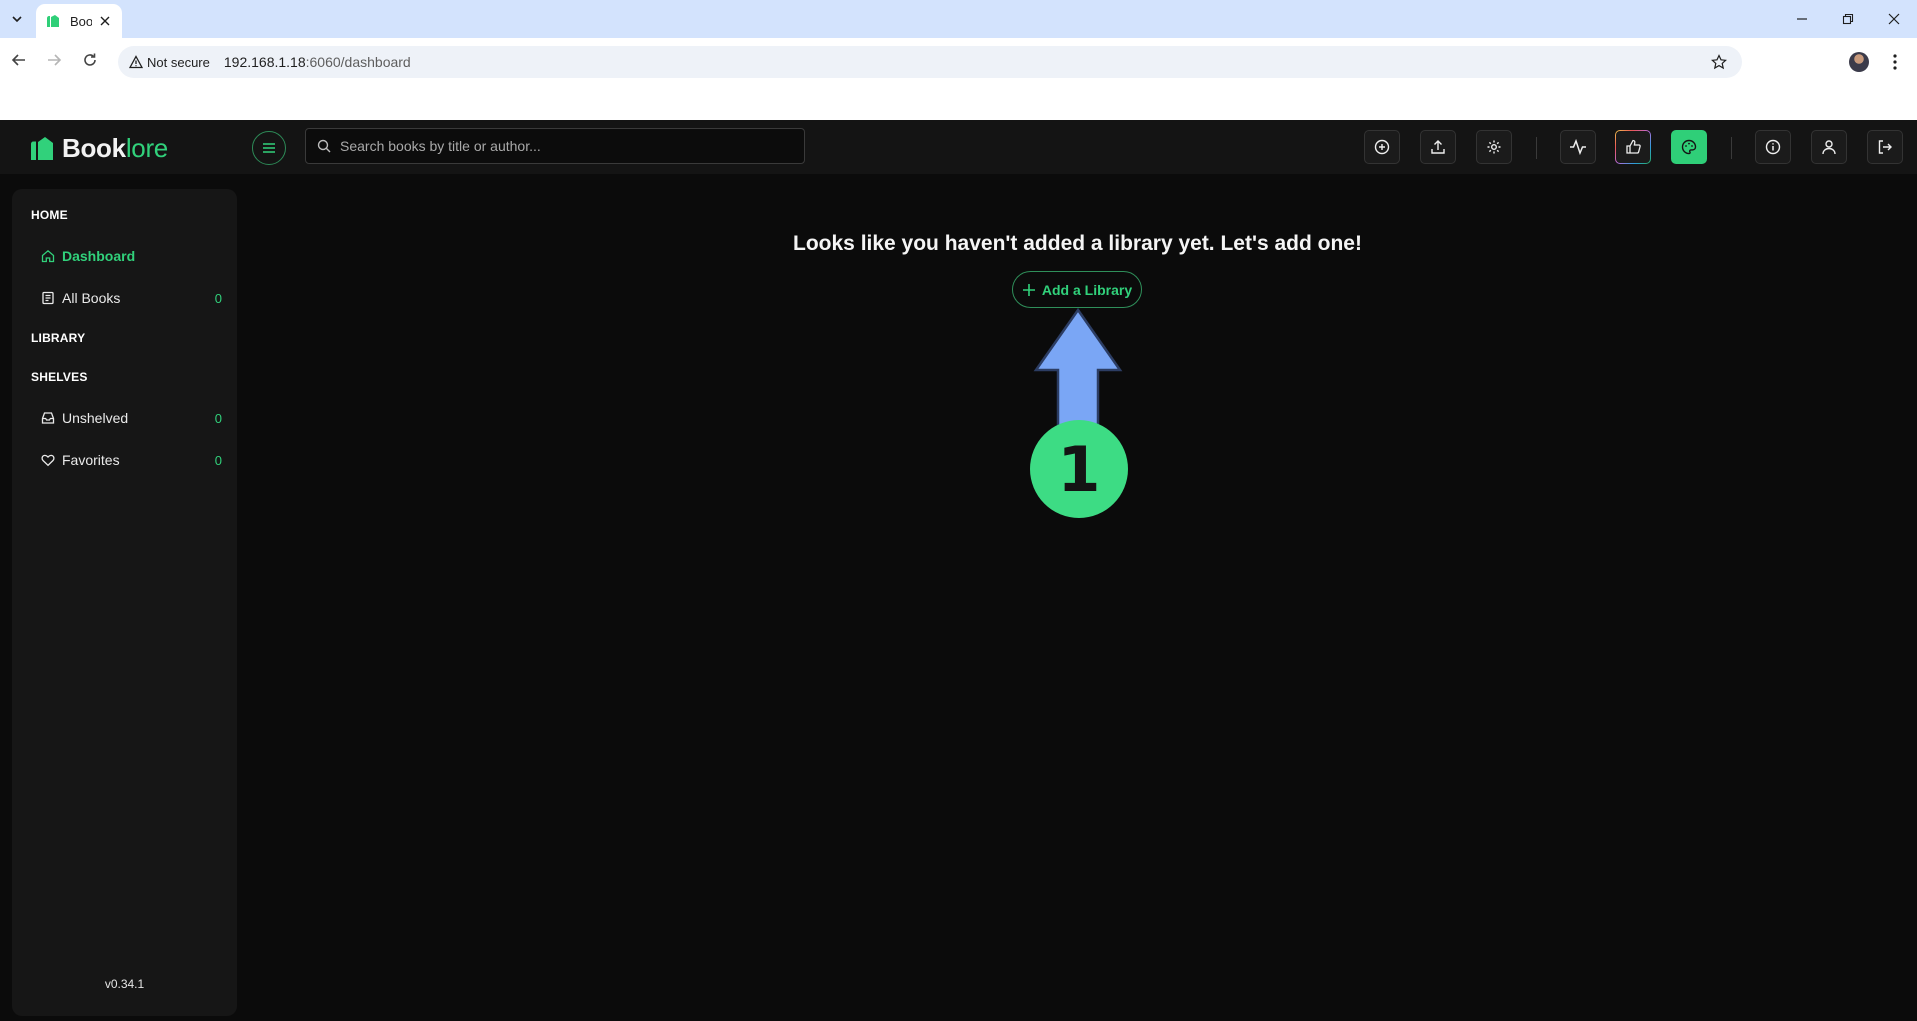 This screenshot has width=1917, height=1021. I want to click on booklore-favicon-icon, so click(53, 21).